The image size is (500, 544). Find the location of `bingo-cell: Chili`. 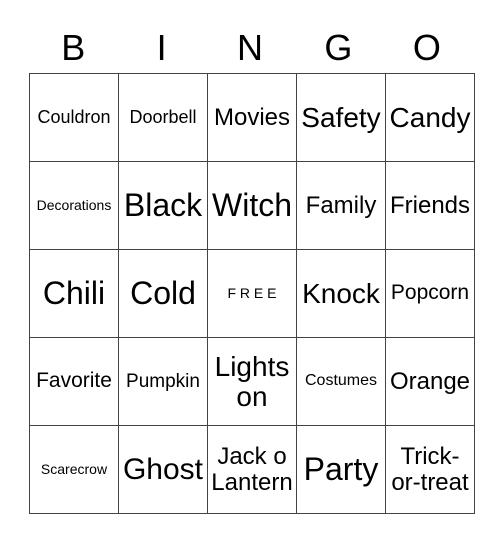

bingo-cell: Chili is located at coordinates (74, 293).